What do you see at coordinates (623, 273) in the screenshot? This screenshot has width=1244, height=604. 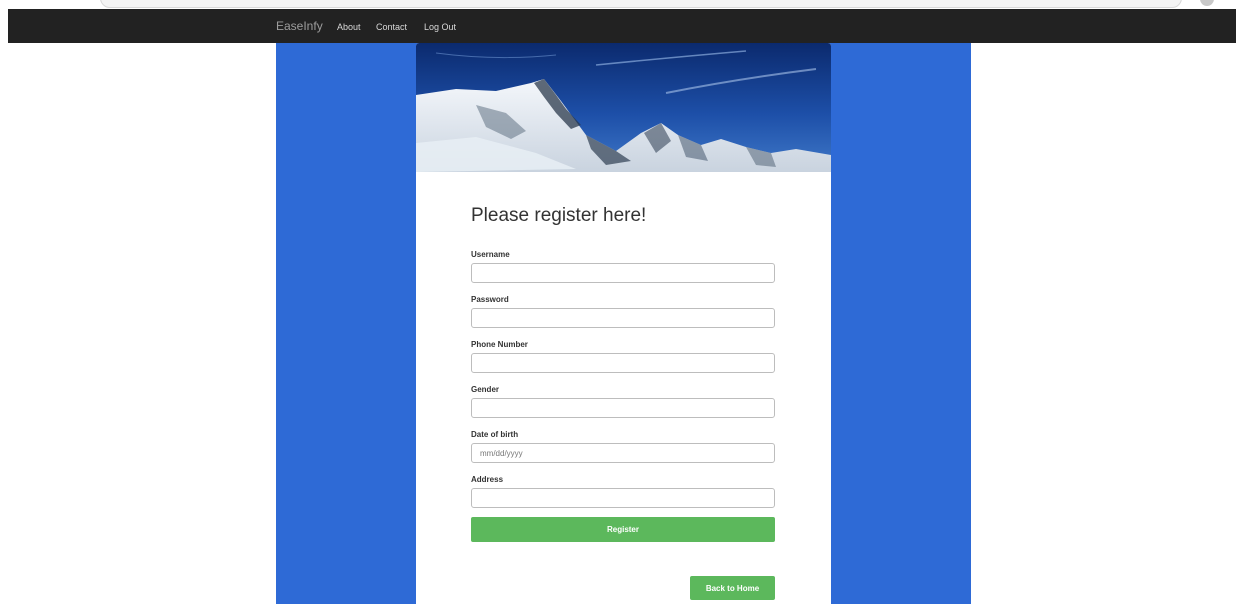 I see `username-input` at bounding box center [623, 273].